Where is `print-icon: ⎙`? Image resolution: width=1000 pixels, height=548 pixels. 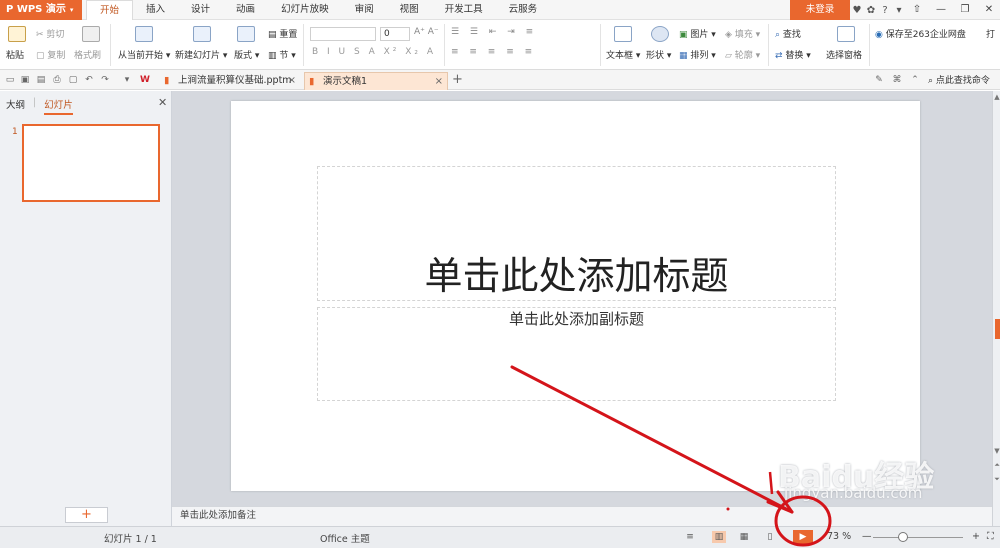 print-icon: ⎙ is located at coordinates (57, 80).